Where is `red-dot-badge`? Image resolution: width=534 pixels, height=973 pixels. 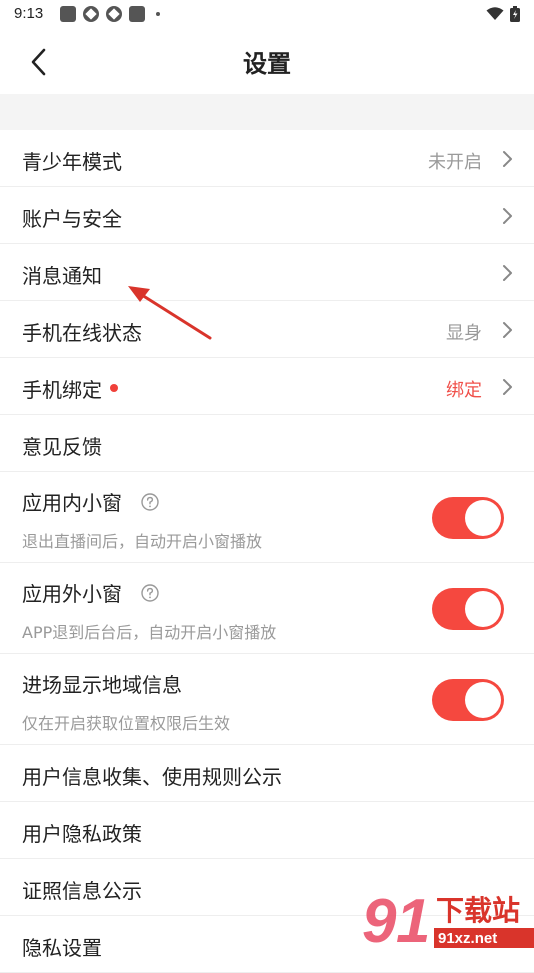
red-dot-badge is located at coordinates (114, 388).